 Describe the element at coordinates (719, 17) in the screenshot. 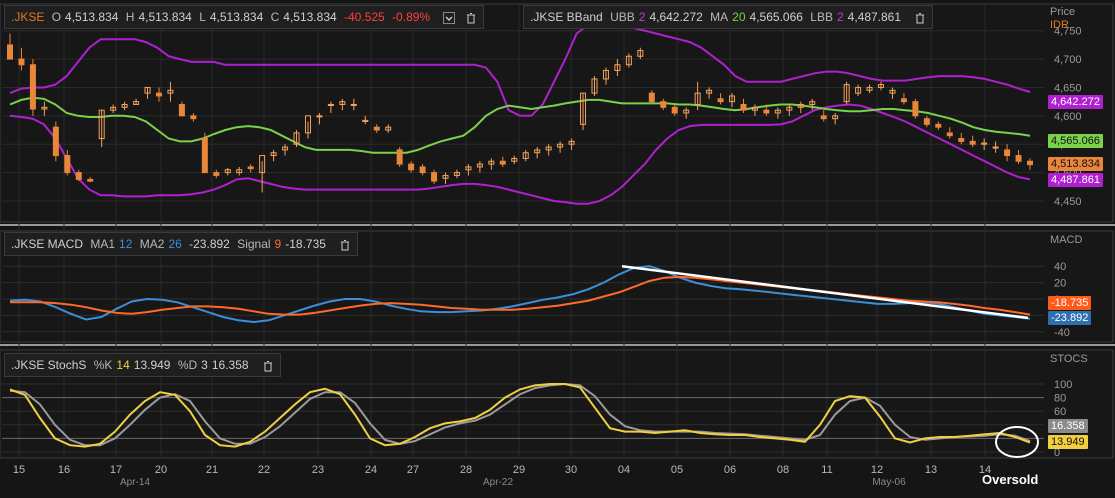

I see `ma-label: MA` at that location.